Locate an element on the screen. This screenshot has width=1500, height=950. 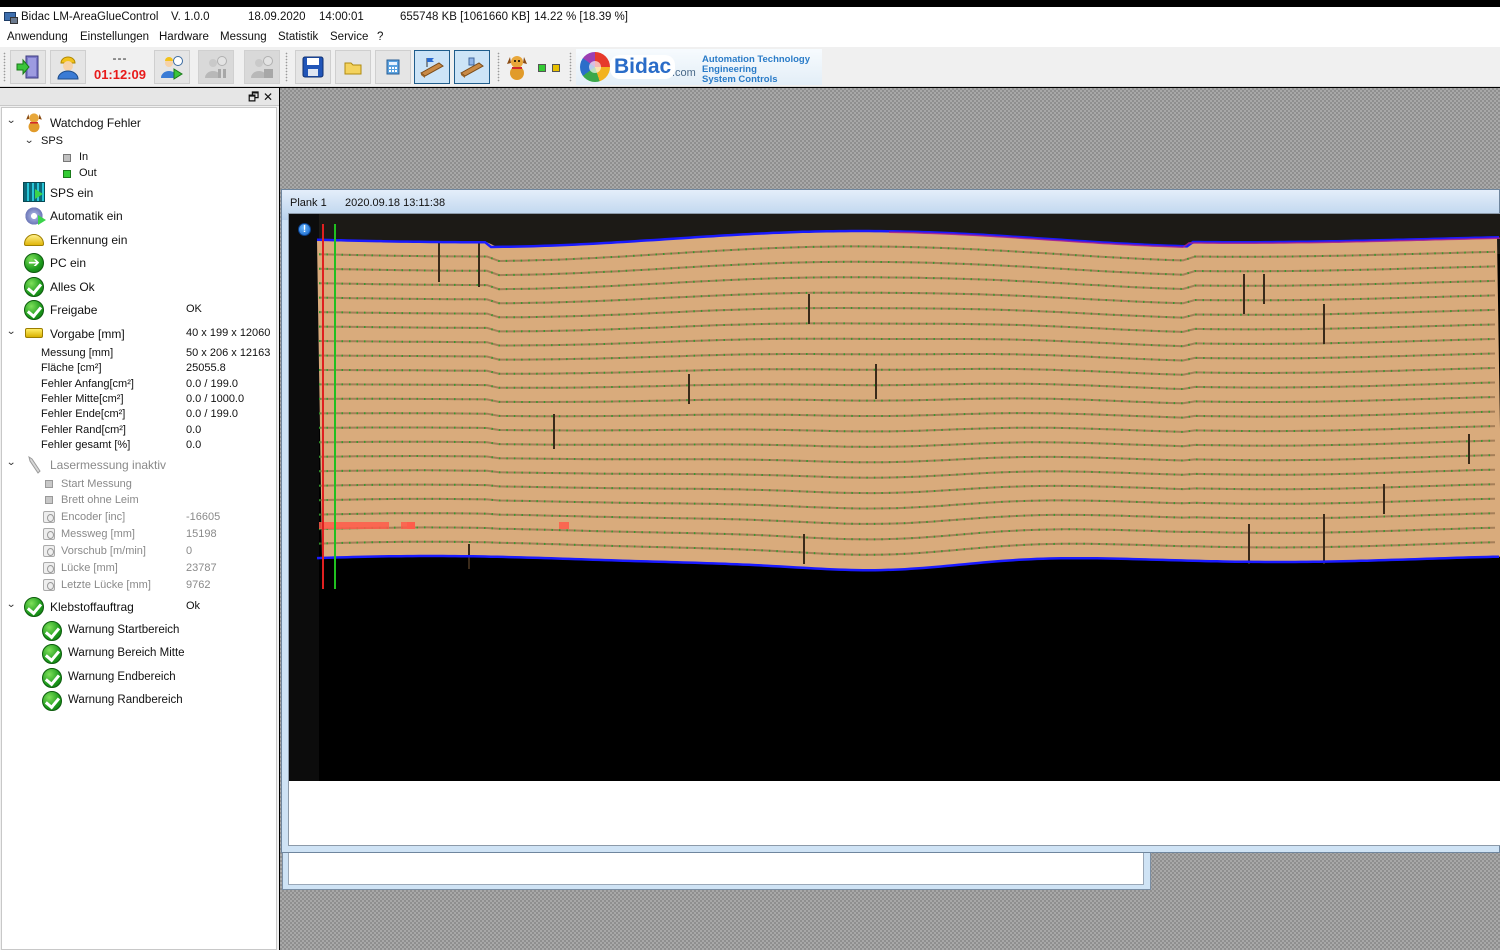
measurement-row: Fehler gesamt [%] 0.0 is located at coordinates (137, 446).